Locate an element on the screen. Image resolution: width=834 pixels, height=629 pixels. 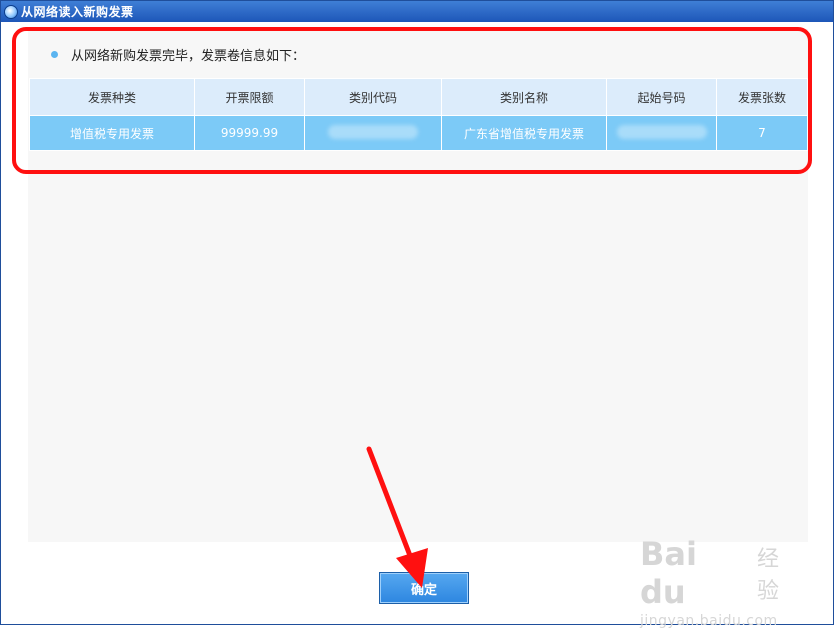
column-header: 类别代码 is located at coordinates (373, 97).